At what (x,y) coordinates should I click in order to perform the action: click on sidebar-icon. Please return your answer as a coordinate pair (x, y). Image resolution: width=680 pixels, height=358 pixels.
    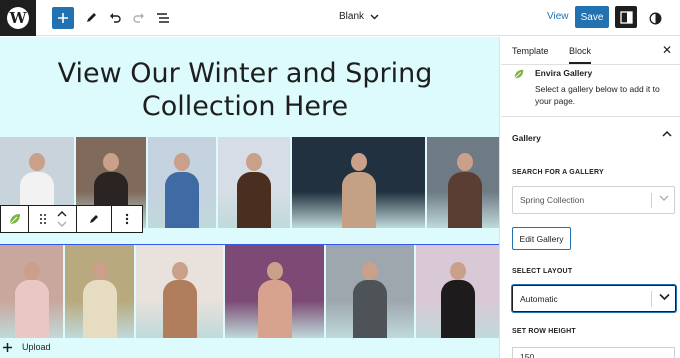
    Looking at the image, I should click on (626, 17).